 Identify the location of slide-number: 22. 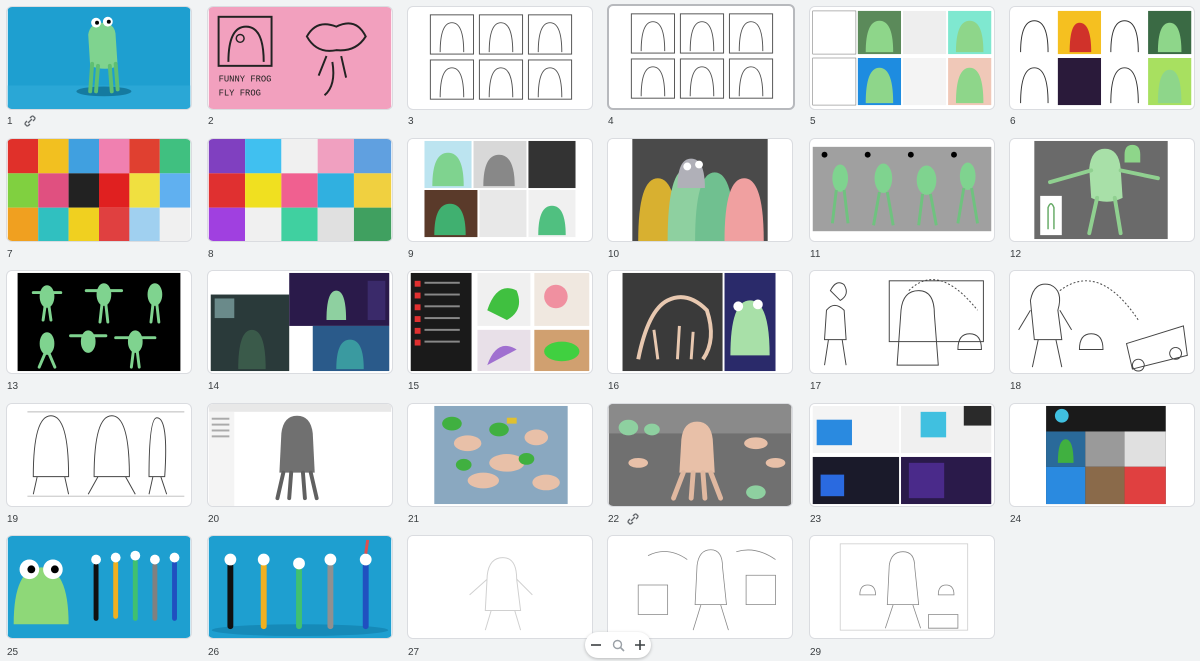
(614, 519).